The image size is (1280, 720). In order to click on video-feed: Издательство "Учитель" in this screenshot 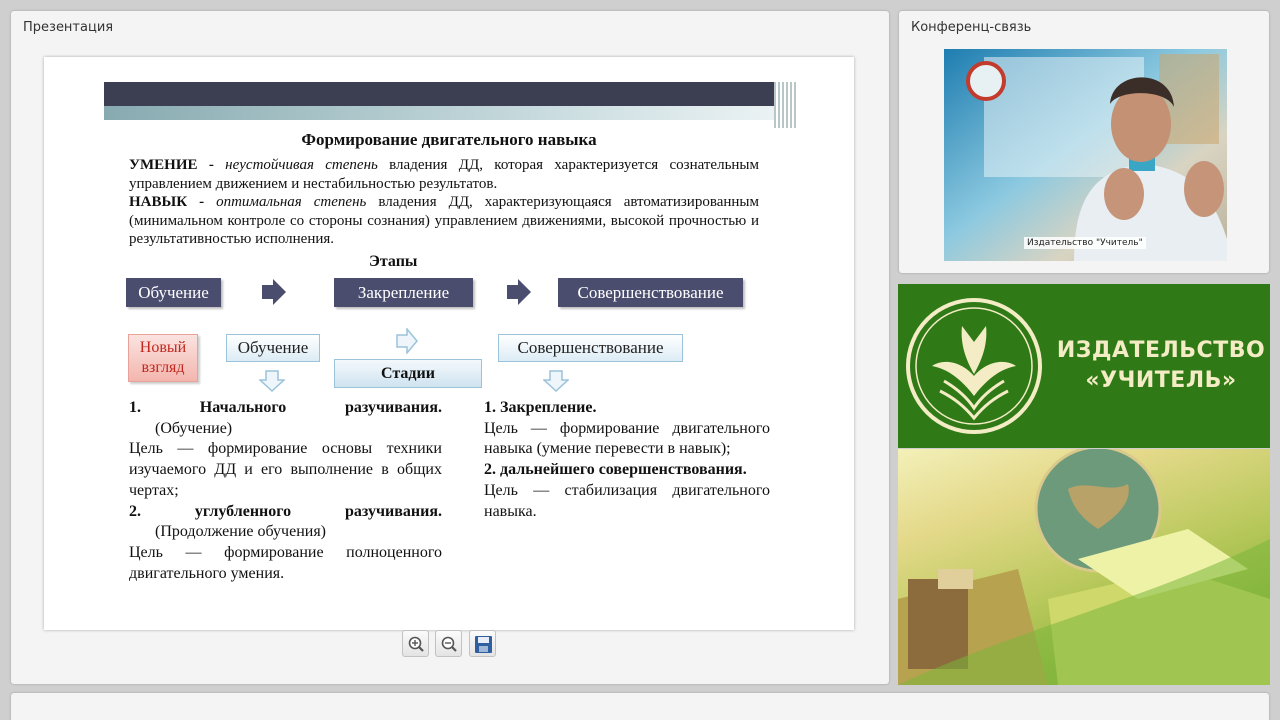, I will do `click(1085, 155)`.